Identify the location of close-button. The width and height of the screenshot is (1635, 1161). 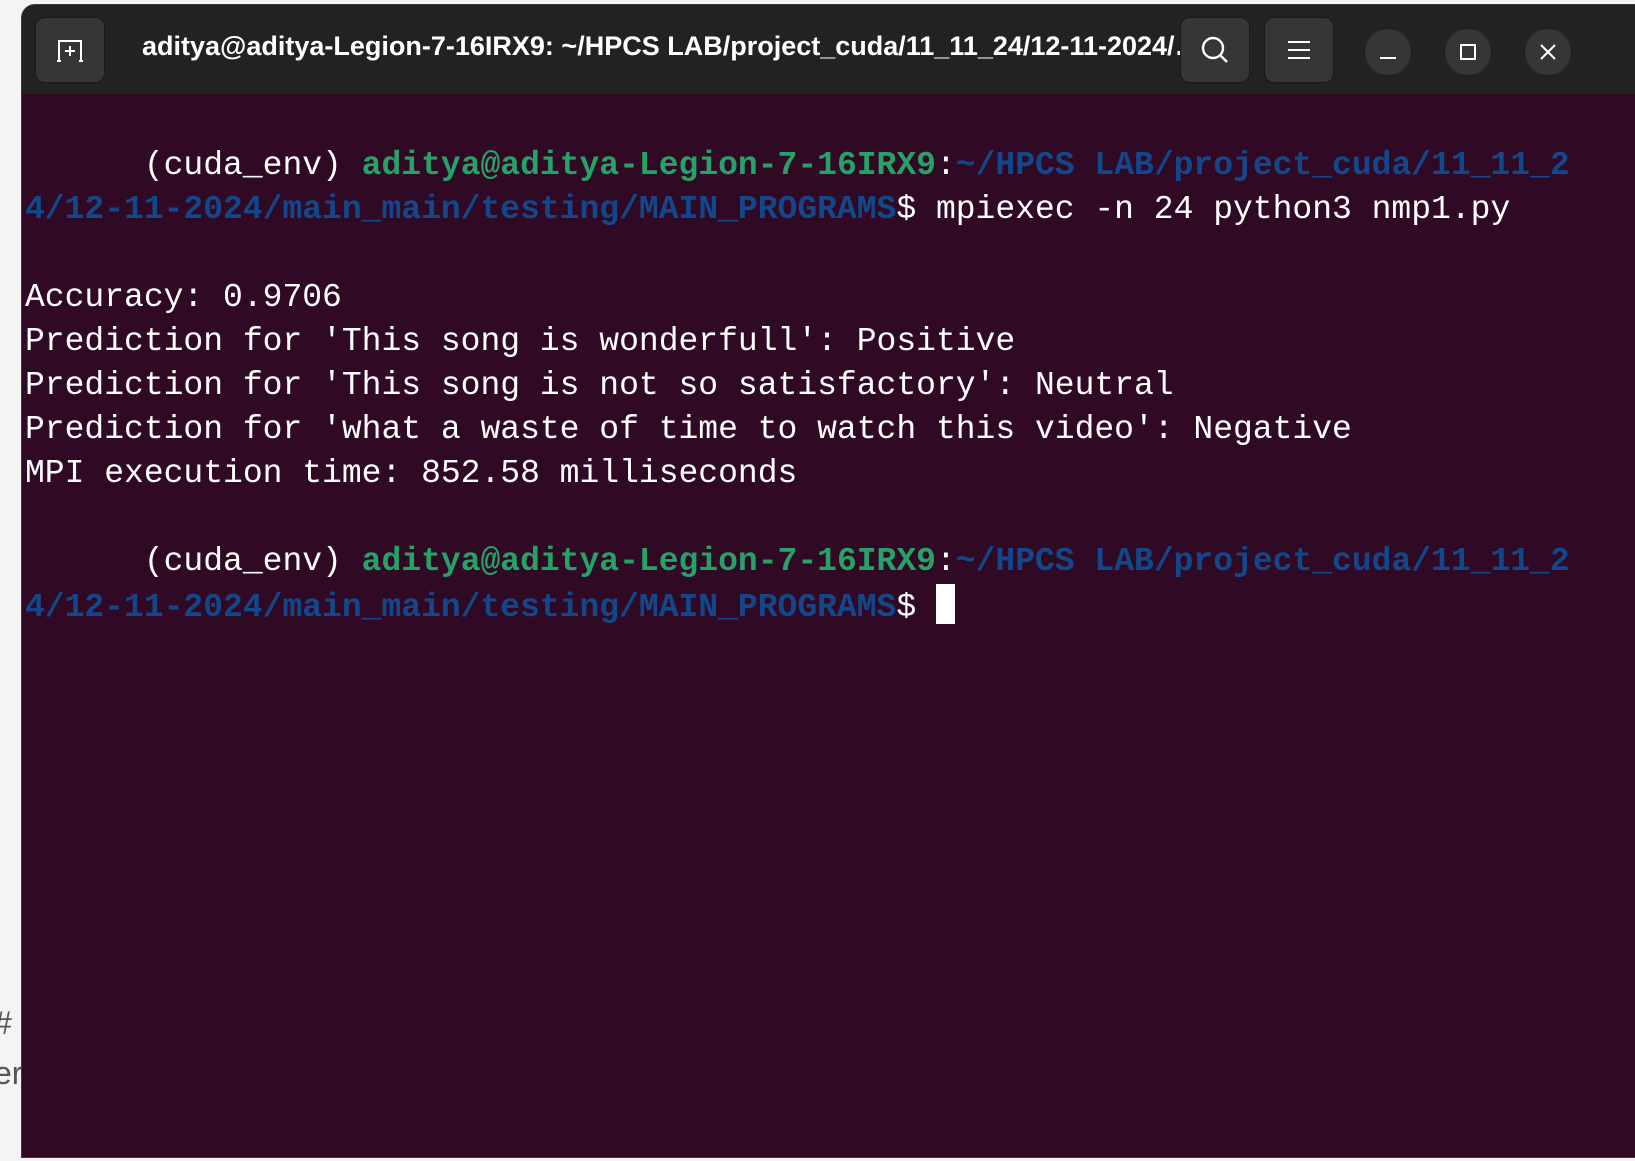
(1548, 52).